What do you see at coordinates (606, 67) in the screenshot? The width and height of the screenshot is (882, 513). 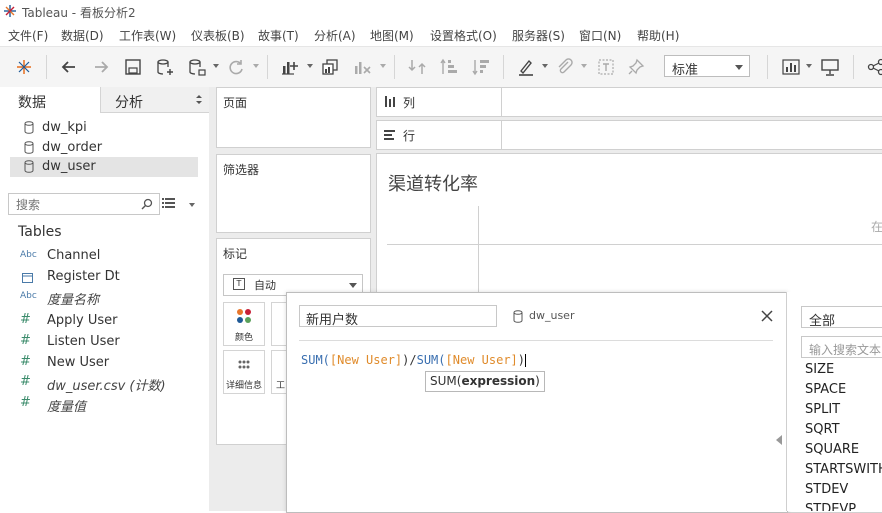 I see `label-text-icon` at bounding box center [606, 67].